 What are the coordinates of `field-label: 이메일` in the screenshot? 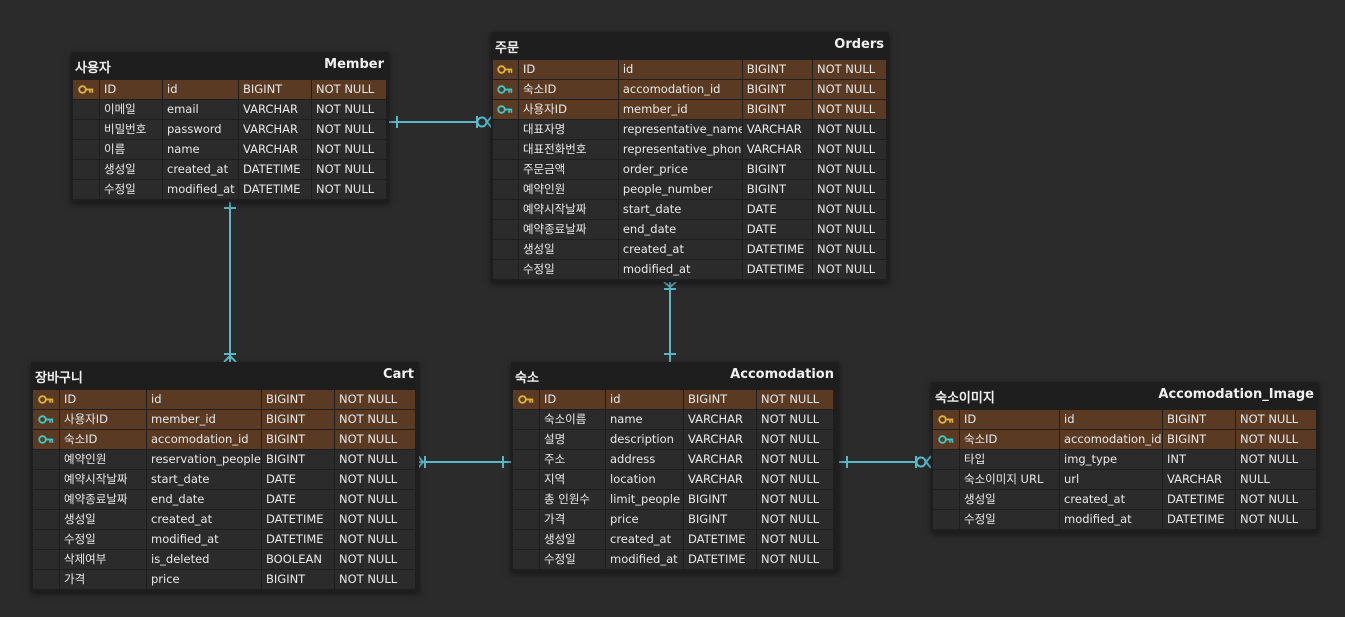 It's located at (131, 109).